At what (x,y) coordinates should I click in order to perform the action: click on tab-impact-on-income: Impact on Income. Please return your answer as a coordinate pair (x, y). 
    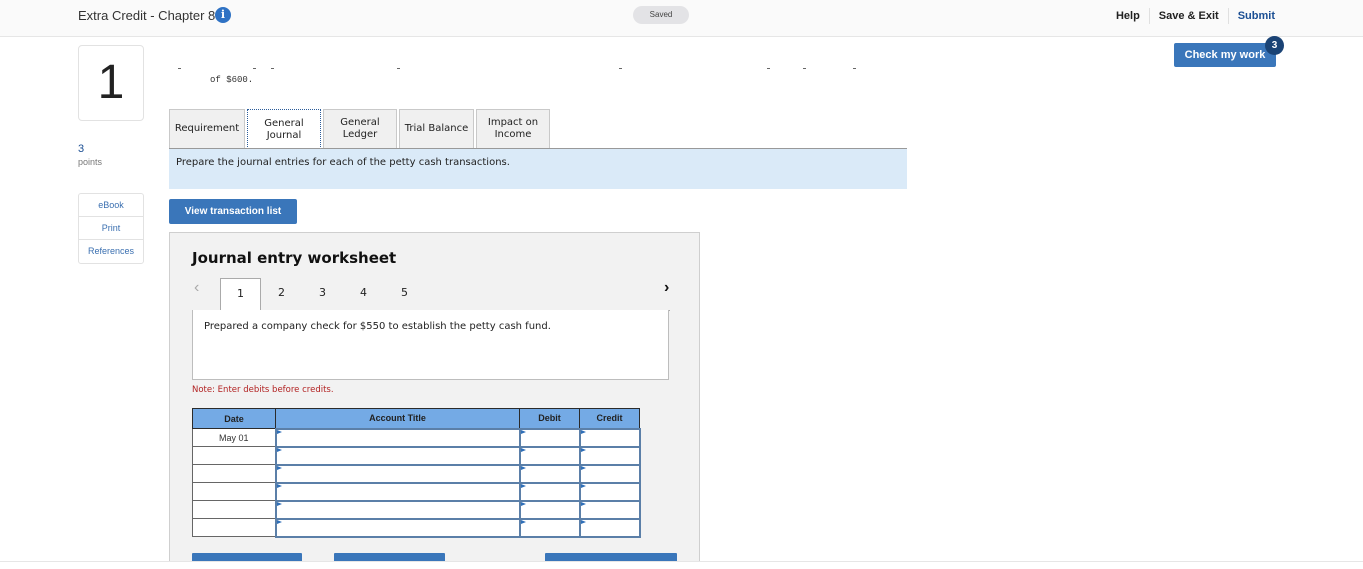
    Looking at the image, I should click on (513, 128).